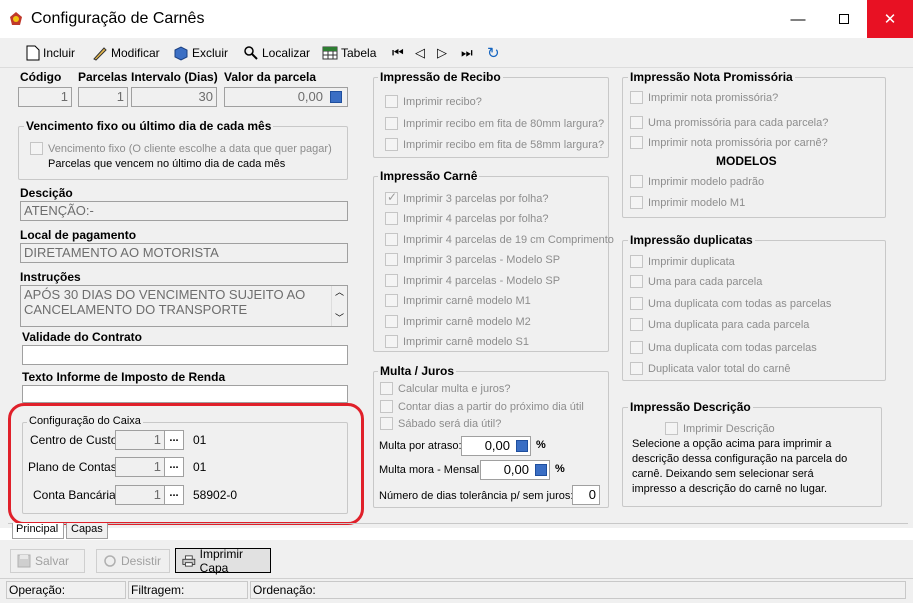 Image resolution: width=913 pixels, height=603 pixels. What do you see at coordinates (730, 303) in the screenshot?
I see `duplicata-todas-parcelas-checkbox: Uma duplicata com todas as parcelas` at bounding box center [730, 303].